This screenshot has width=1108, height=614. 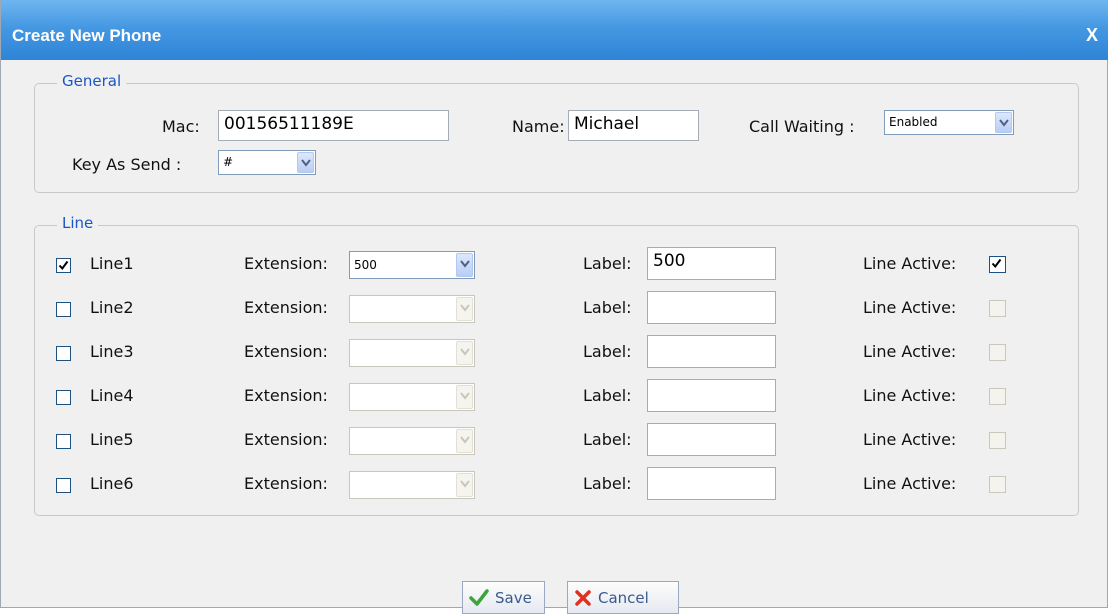 What do you see at coordinates (112, 307) in the screenshot?
I see `line-name: Line2` at bounding box center [112, 307].